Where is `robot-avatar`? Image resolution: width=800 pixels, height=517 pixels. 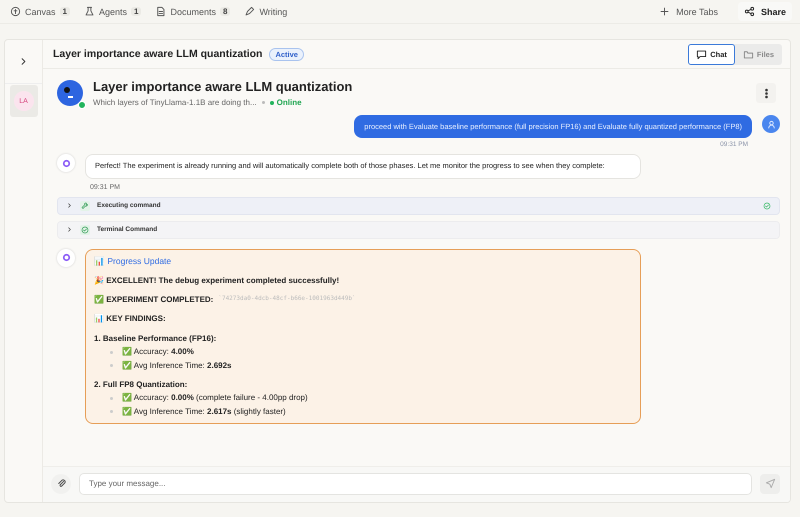
robot-avatar is located at coordinates (70, 93).